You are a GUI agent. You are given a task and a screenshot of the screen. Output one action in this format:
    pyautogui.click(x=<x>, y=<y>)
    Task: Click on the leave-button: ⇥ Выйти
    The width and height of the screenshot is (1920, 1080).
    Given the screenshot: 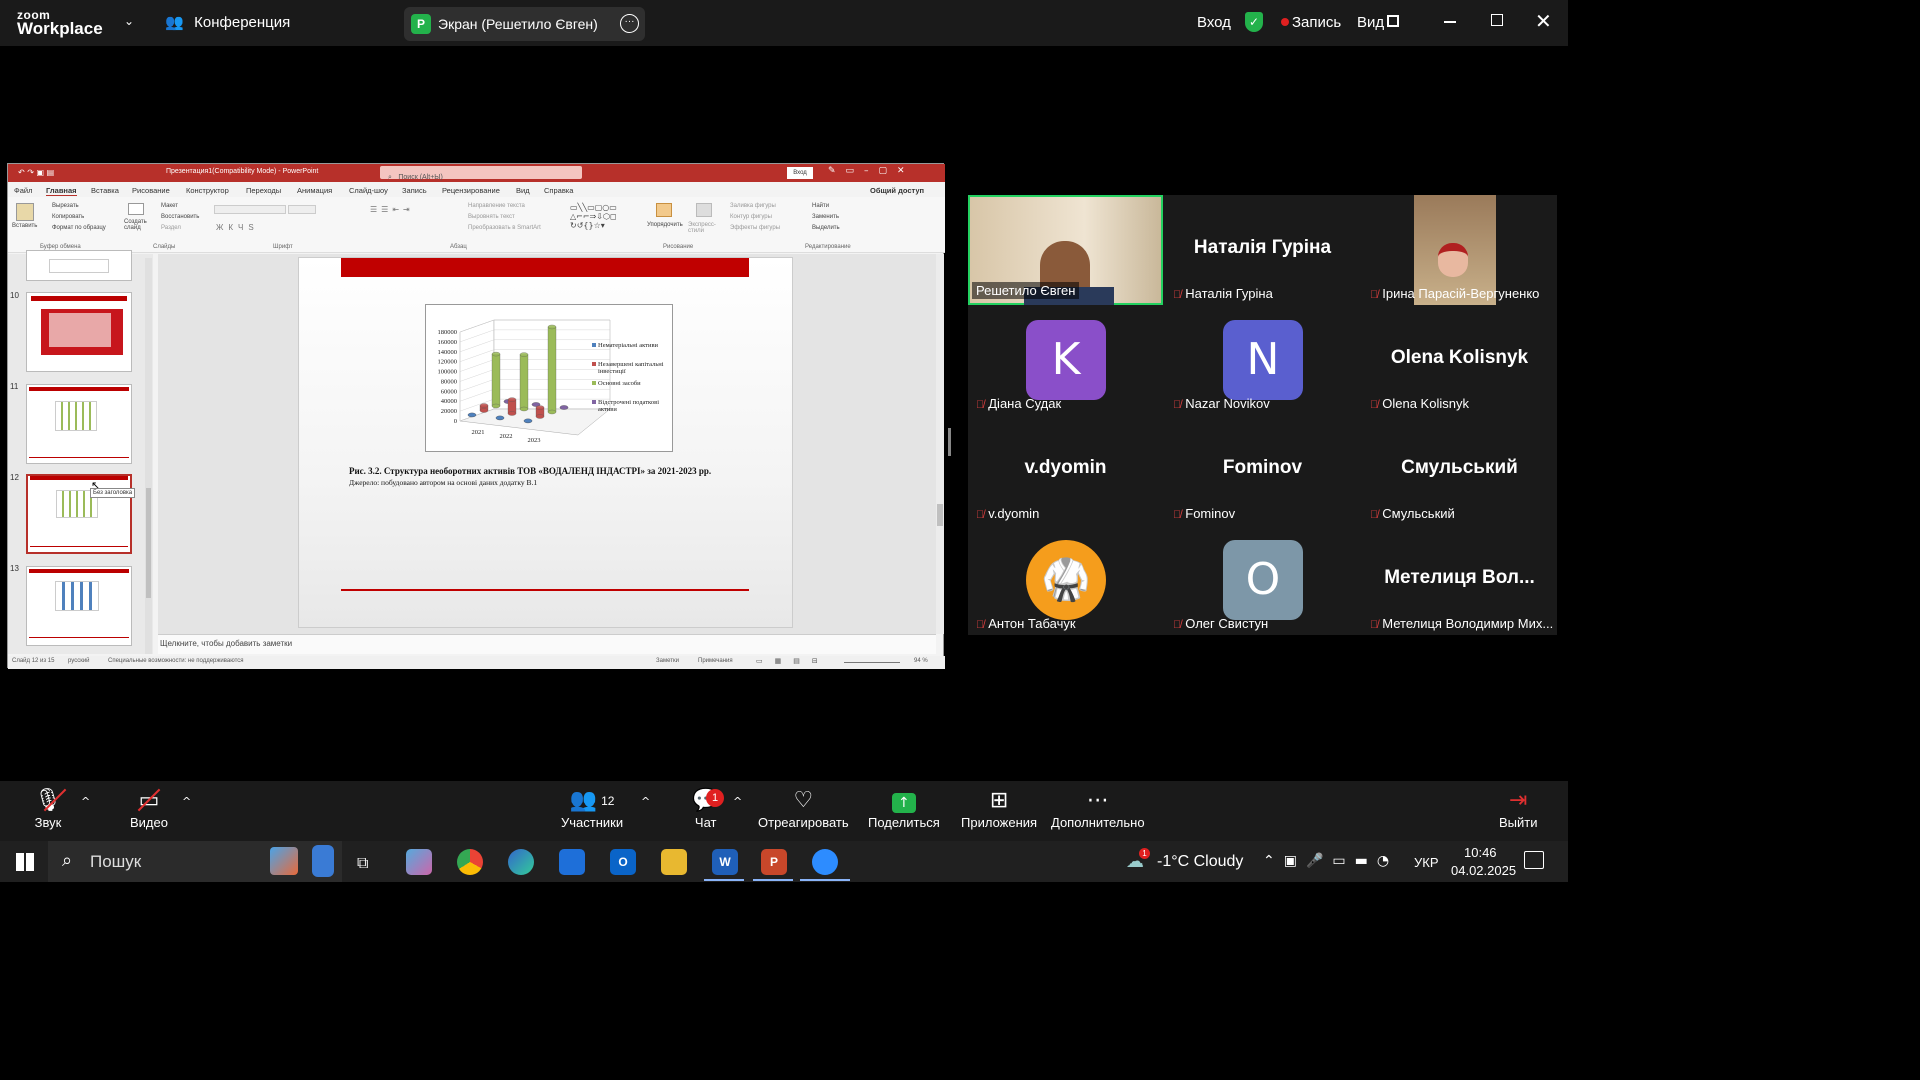 What is the action you would take?
    pyautogui.click(x=1518, y=808)
    